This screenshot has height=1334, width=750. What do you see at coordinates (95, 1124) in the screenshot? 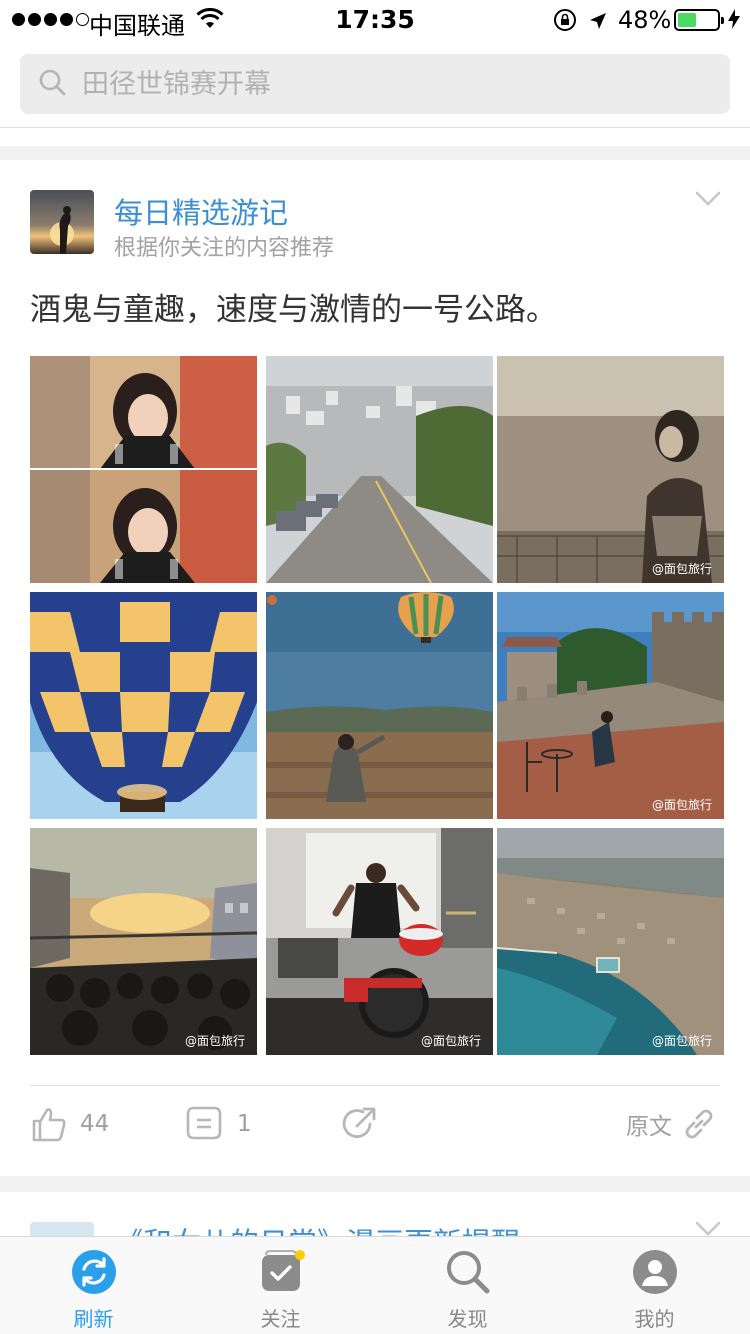
I see `like-count: 44` at bounding box center [95, 1124].